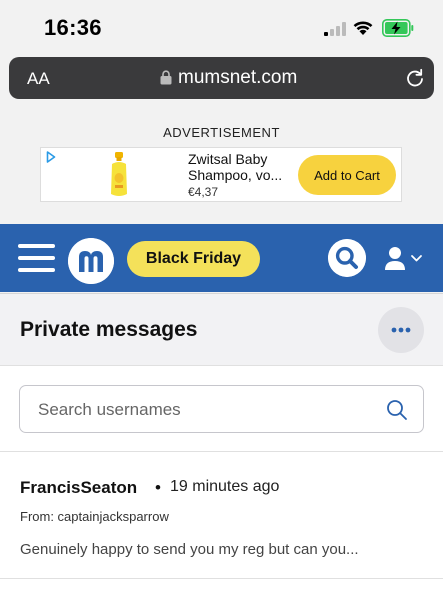 The image size is (443, 600). I want to click on status-time: 16:36, so click(73, 27).